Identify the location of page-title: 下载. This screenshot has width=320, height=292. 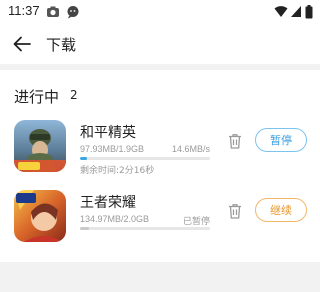
(61, 45).